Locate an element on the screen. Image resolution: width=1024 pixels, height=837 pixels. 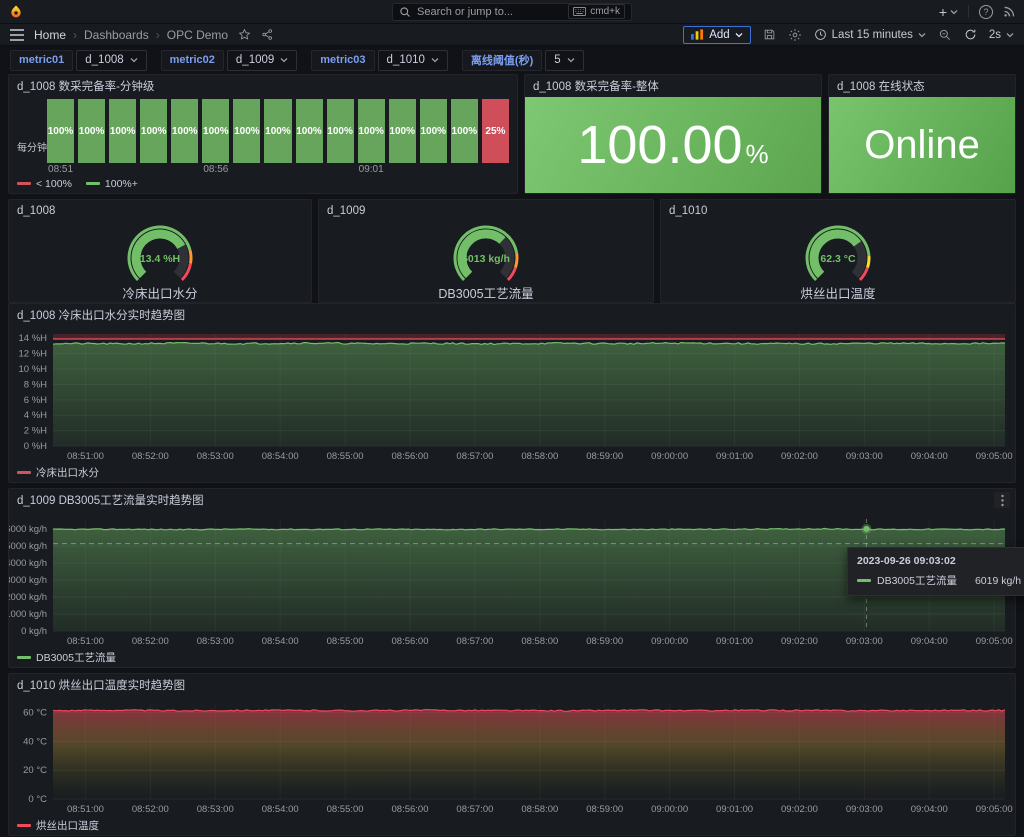
panel-gauge-d1010: d_1010 62.3 °C 烘丝出口温度 is located at coordinates (838, 251).